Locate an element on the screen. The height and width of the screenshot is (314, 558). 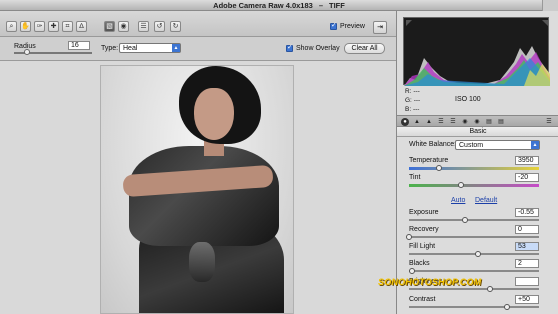
rotate-left-icon: ↺ is located at coordinates (159, 26).